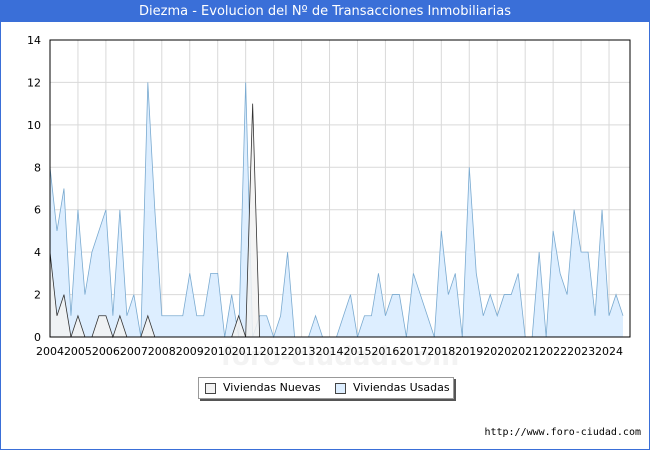  Describe the element at coordinates (357, 351) in the screenshot. I see `x-tick-label: 2015` at that location.